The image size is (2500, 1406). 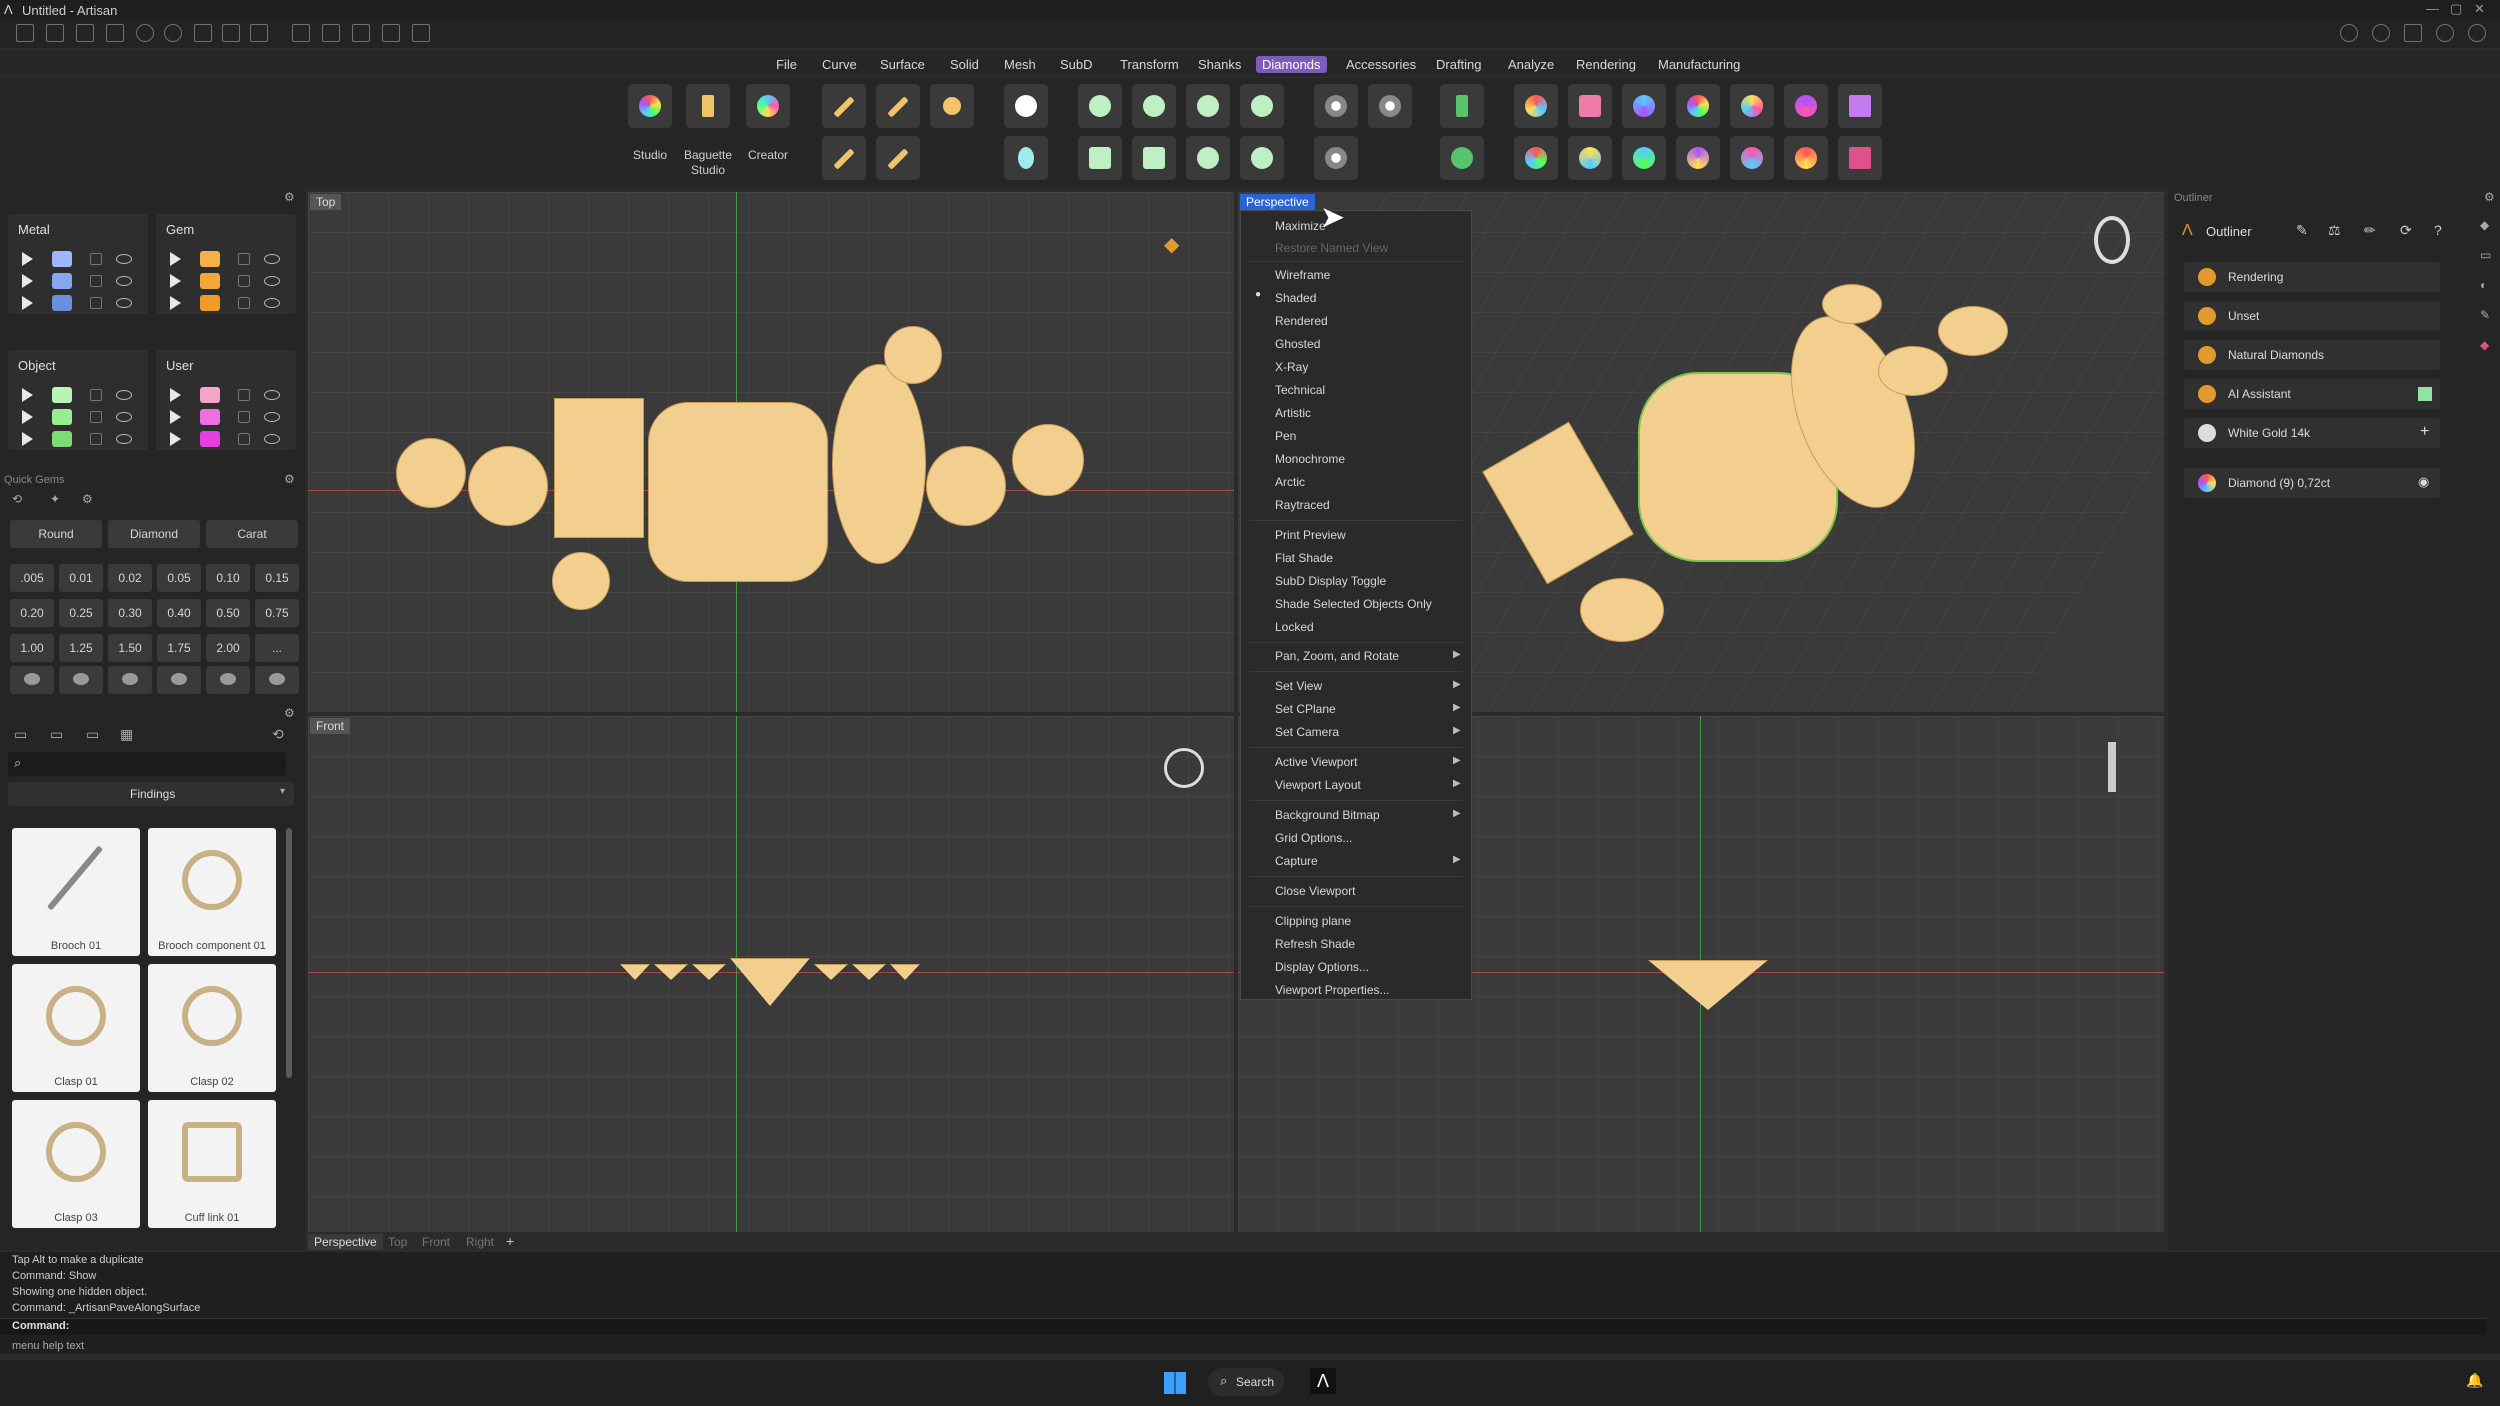 I want to click on gem-tool-9-button, so click(x=1590, y=158).